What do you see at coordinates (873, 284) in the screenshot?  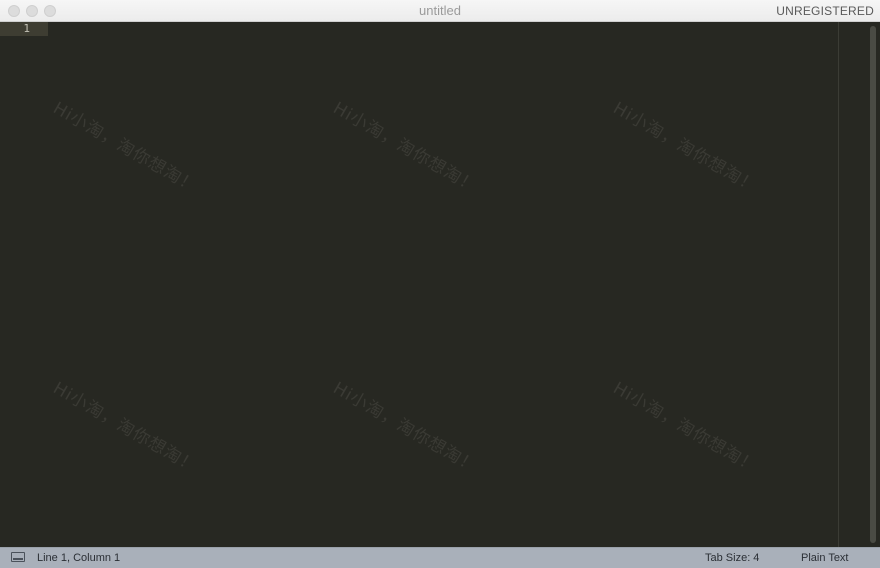 I see `scrollbar-thumb` at bounding box center [873, 284].